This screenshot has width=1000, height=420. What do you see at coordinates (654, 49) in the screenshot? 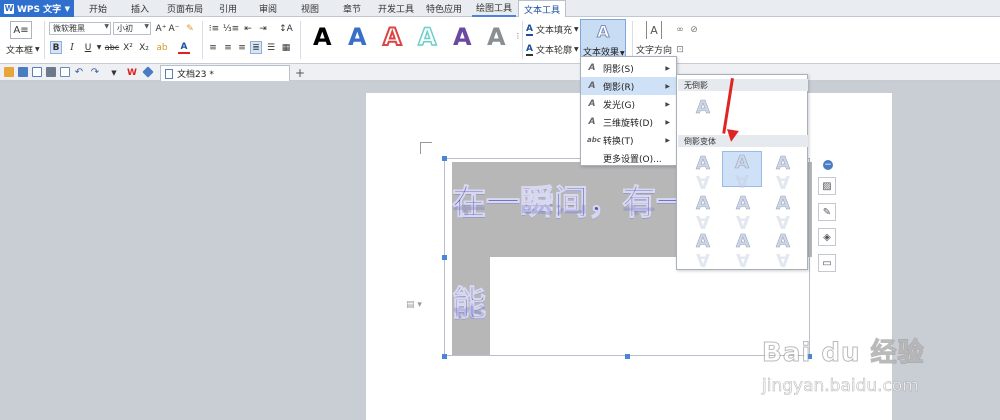
I see `text-direction-button: 文字方向` at bounding box center [654, 49].